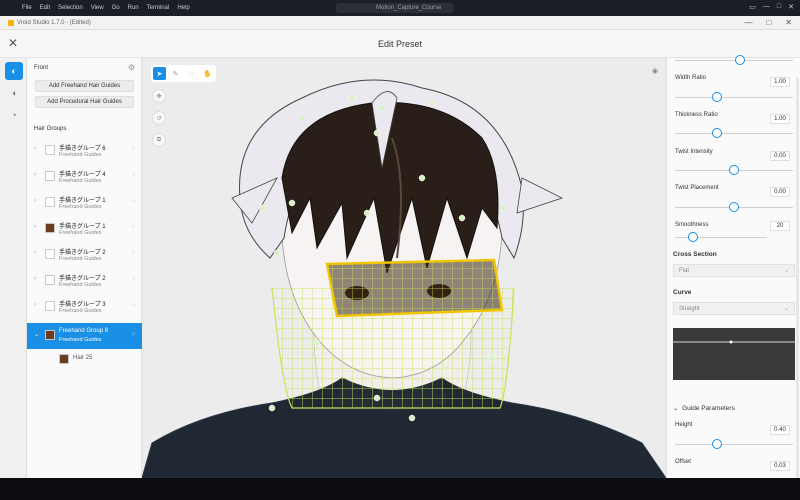  I want to click on group-name: 手描きグループ 2, so click(82, 253).